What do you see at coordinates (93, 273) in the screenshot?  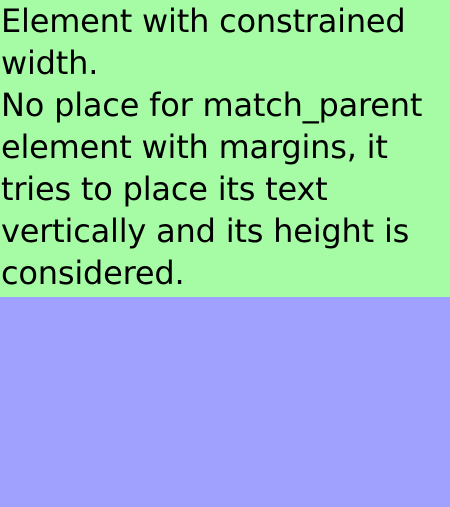 I see `text-line-7: considered.` at bounding box center [93, 273].